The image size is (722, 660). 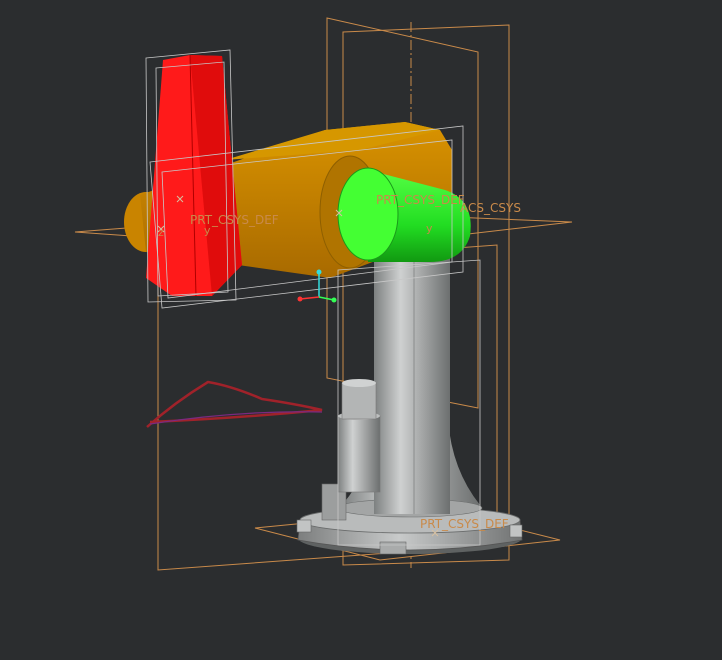 I want to click on green-cylinder-face, so click(x=368, y=214).